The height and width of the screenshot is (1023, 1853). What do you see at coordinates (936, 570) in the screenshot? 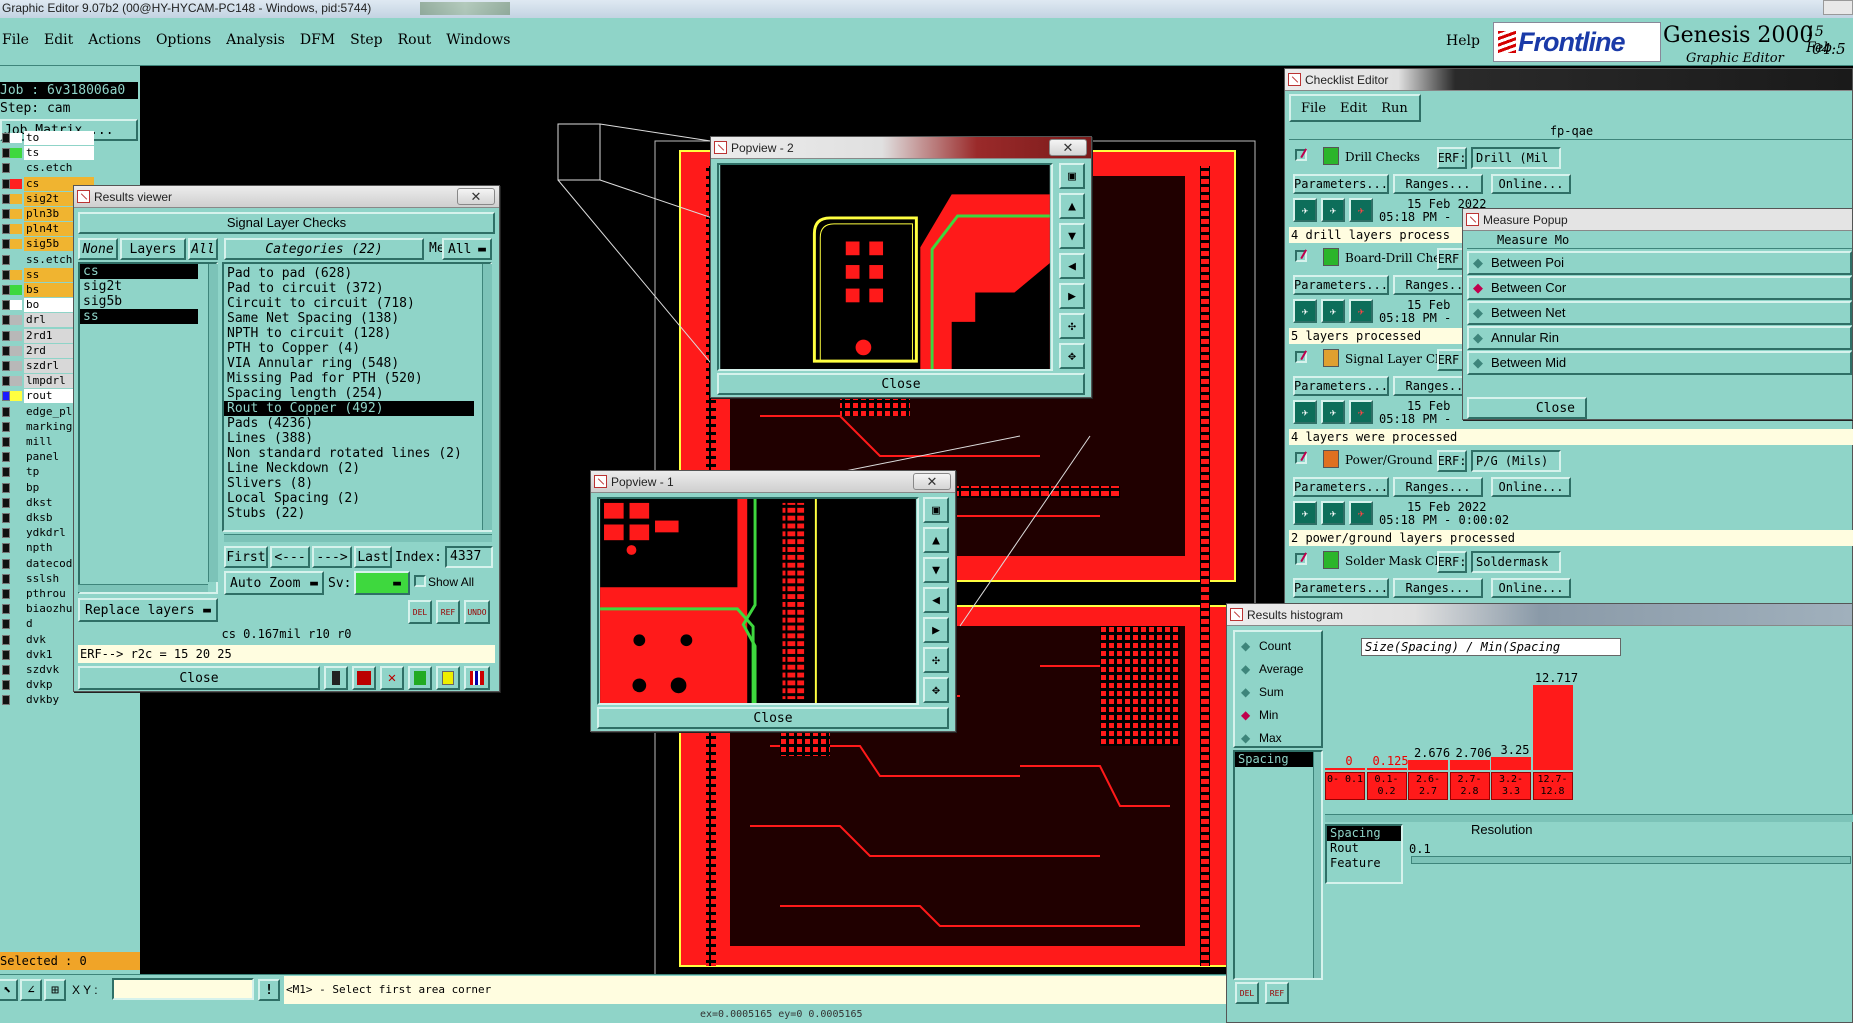
I see `pan-down-icon: ▼` at bounding box center [936, 570].